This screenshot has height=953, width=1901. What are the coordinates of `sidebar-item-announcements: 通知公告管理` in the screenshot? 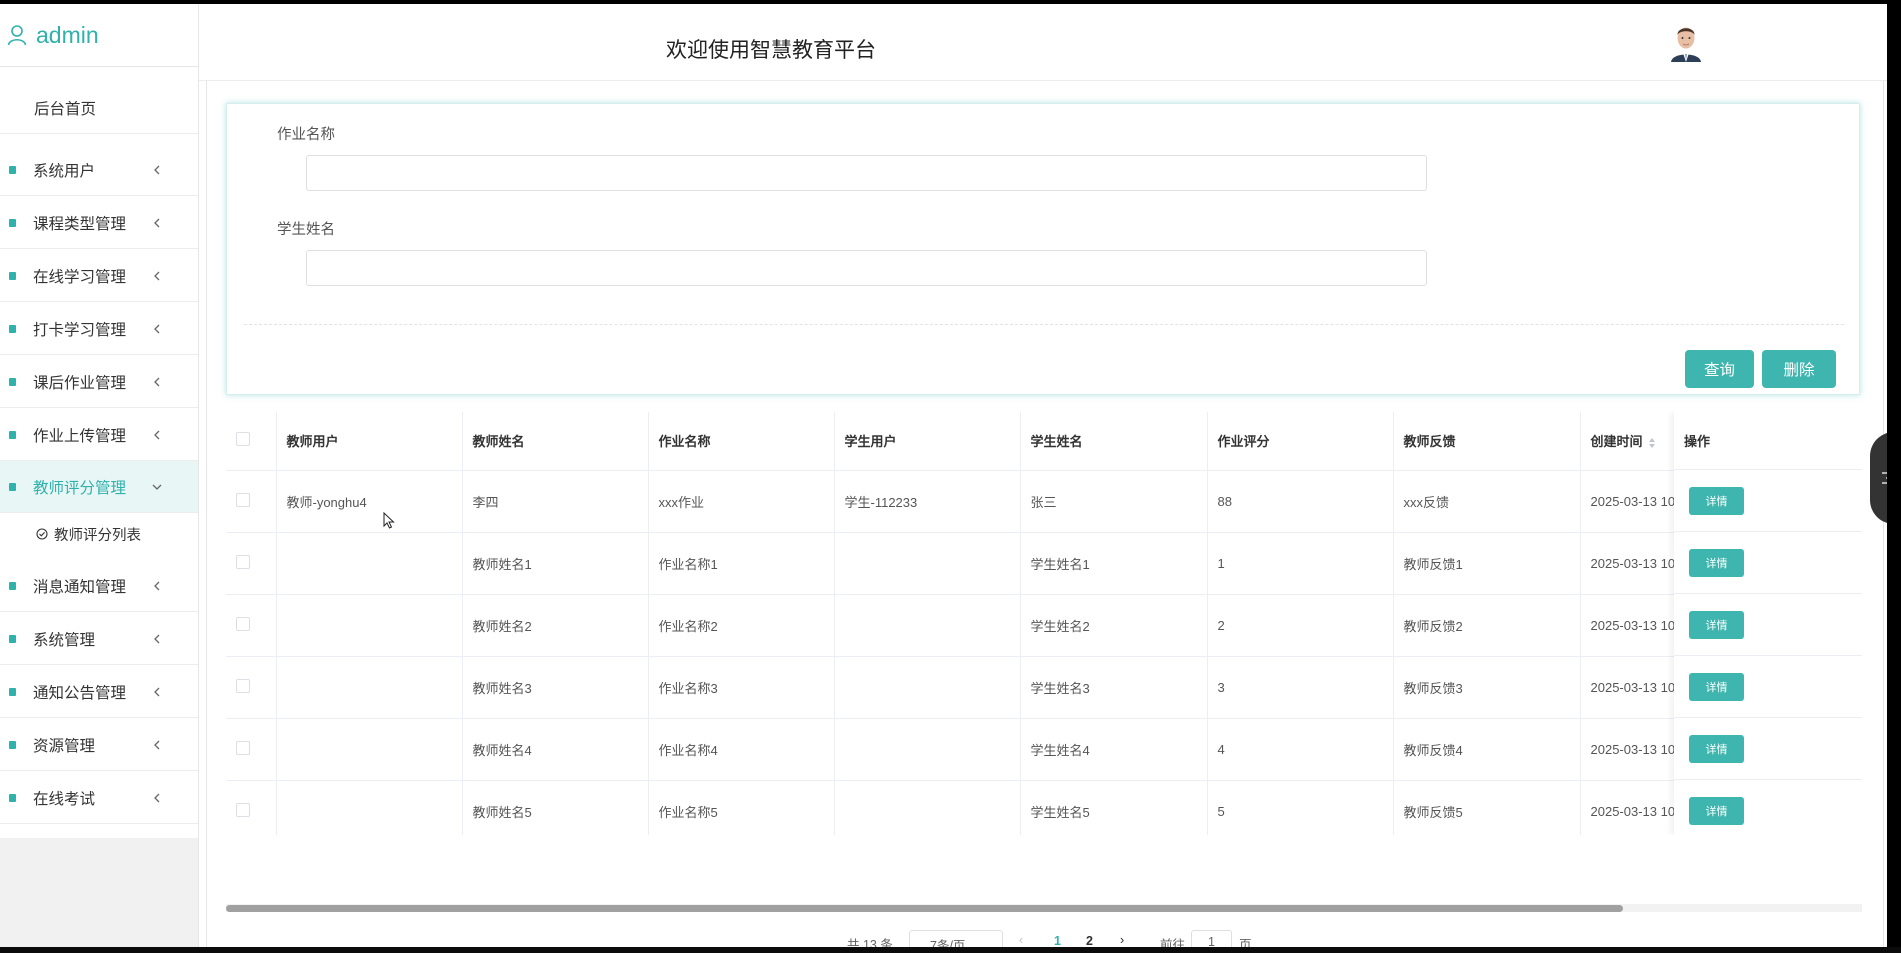 It's located at (99, 692).